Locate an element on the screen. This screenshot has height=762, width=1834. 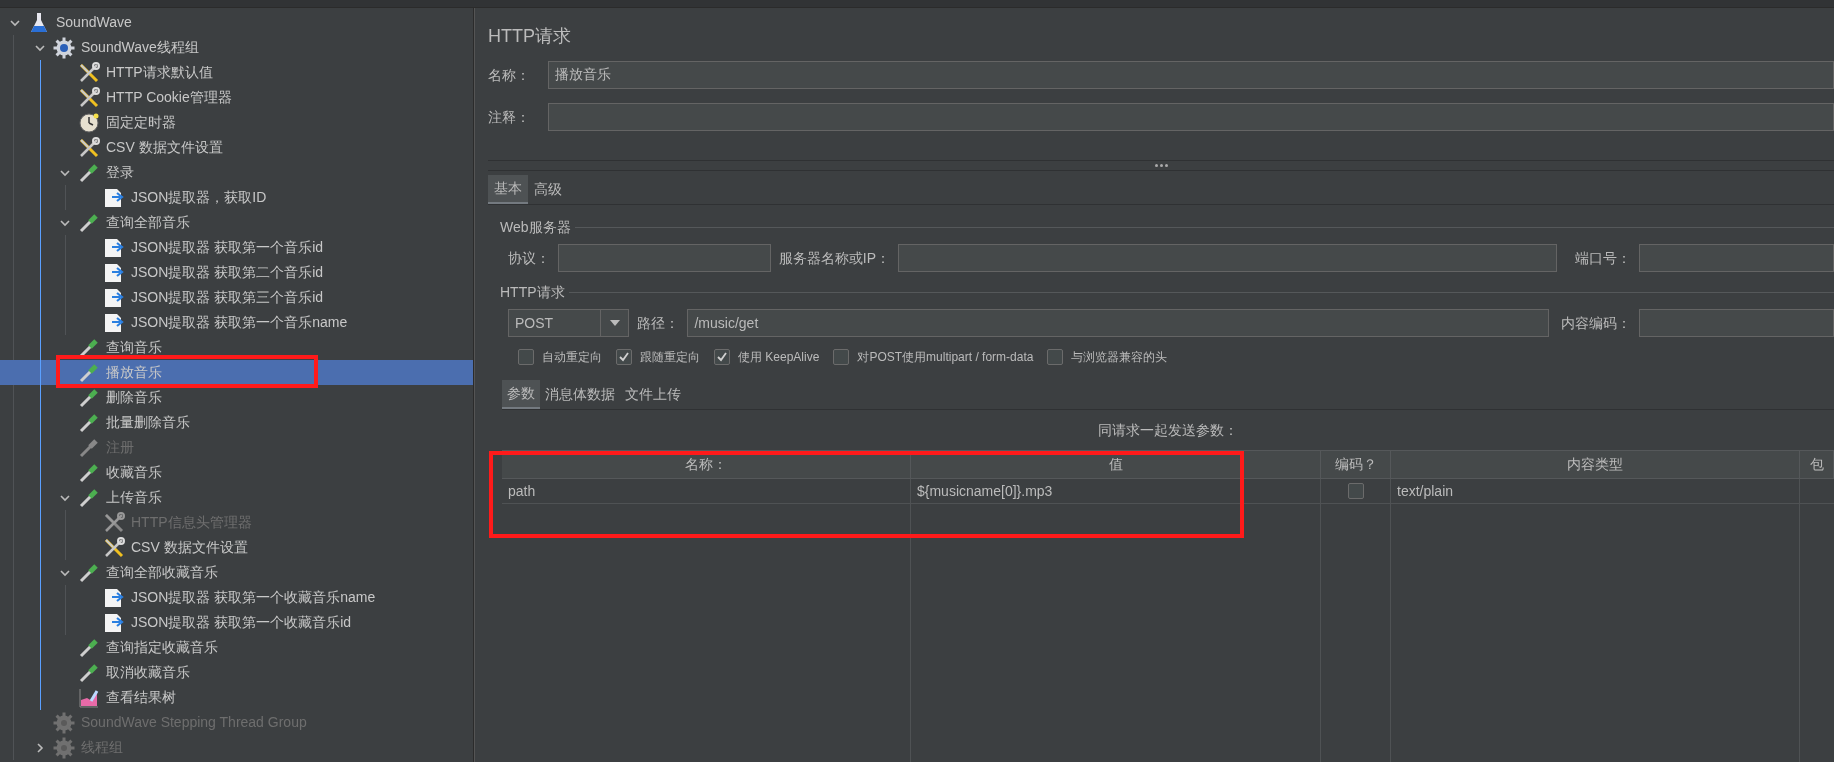
tree-item: JSON提取器，获取ID is located at coordinates (236, 197).